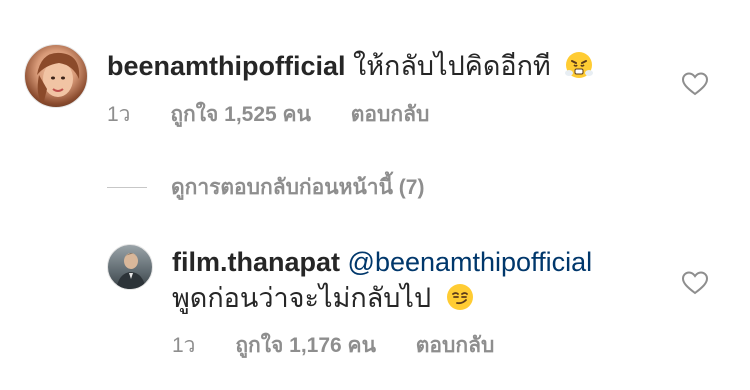  Describe the element at coordinates (350, 66) in the screenshot. I see `comment-text: beenamthipofficial ให้กลับไปคิดอีกที` at that location.